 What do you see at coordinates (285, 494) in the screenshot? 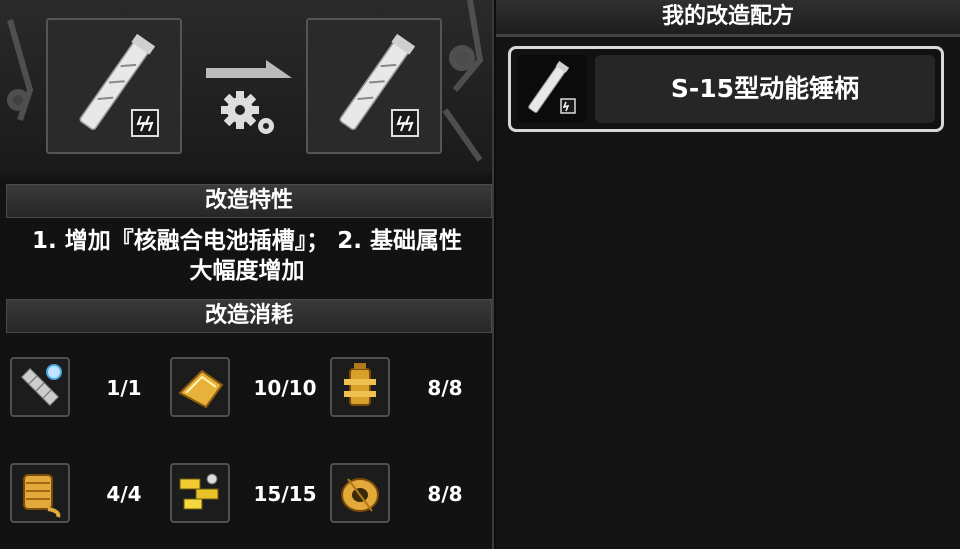
I see `material-count-5: 15/15` at bounding box center [285, 494].